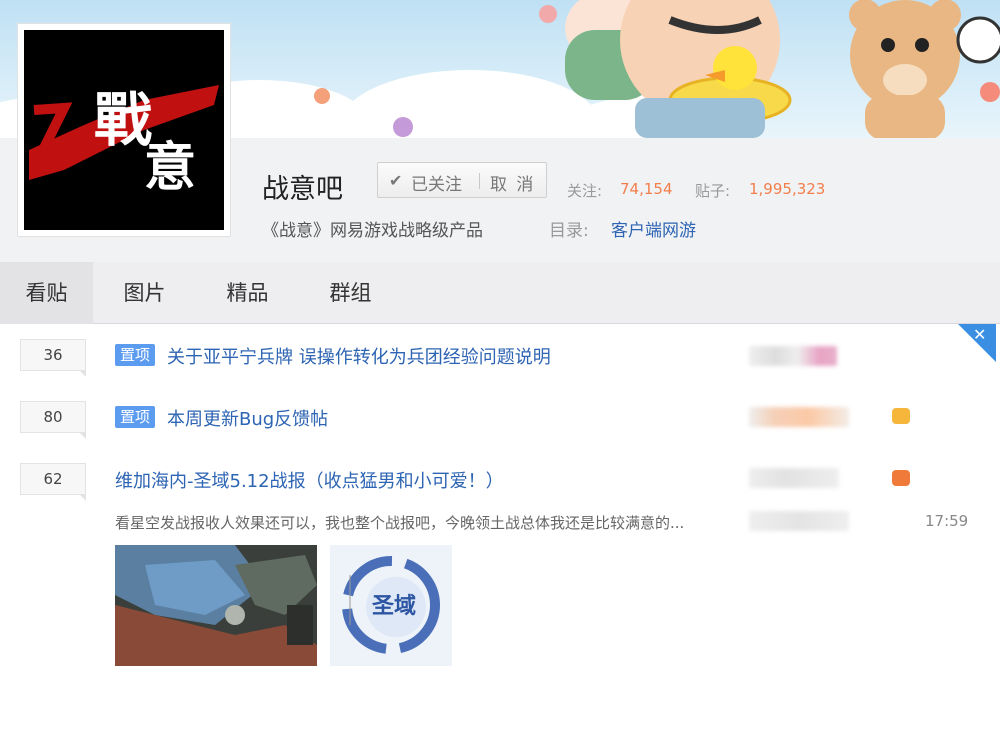 This screenshot has width=1000, height=736. I want to click on thread-thumbnail-map, so click(216, 605).